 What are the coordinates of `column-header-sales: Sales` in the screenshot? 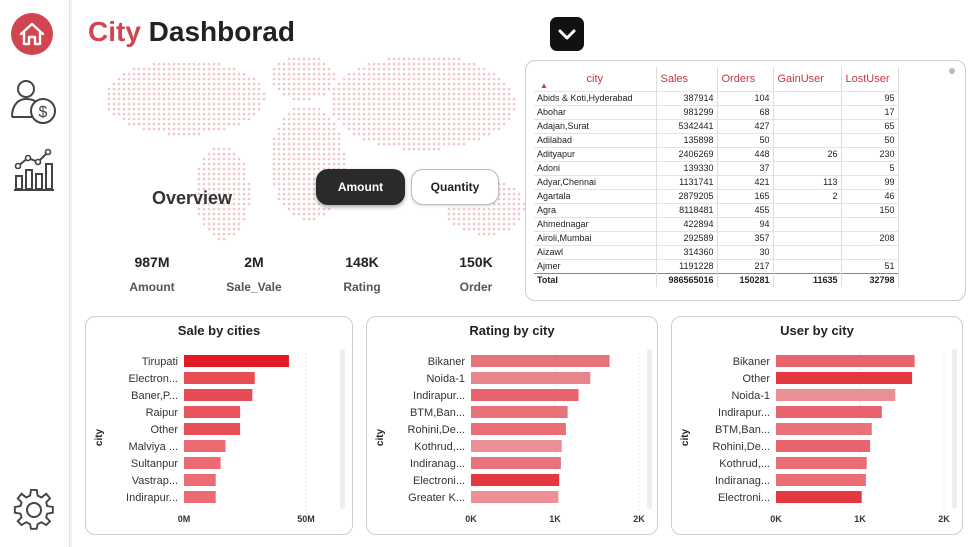 It's located at (687, 79).